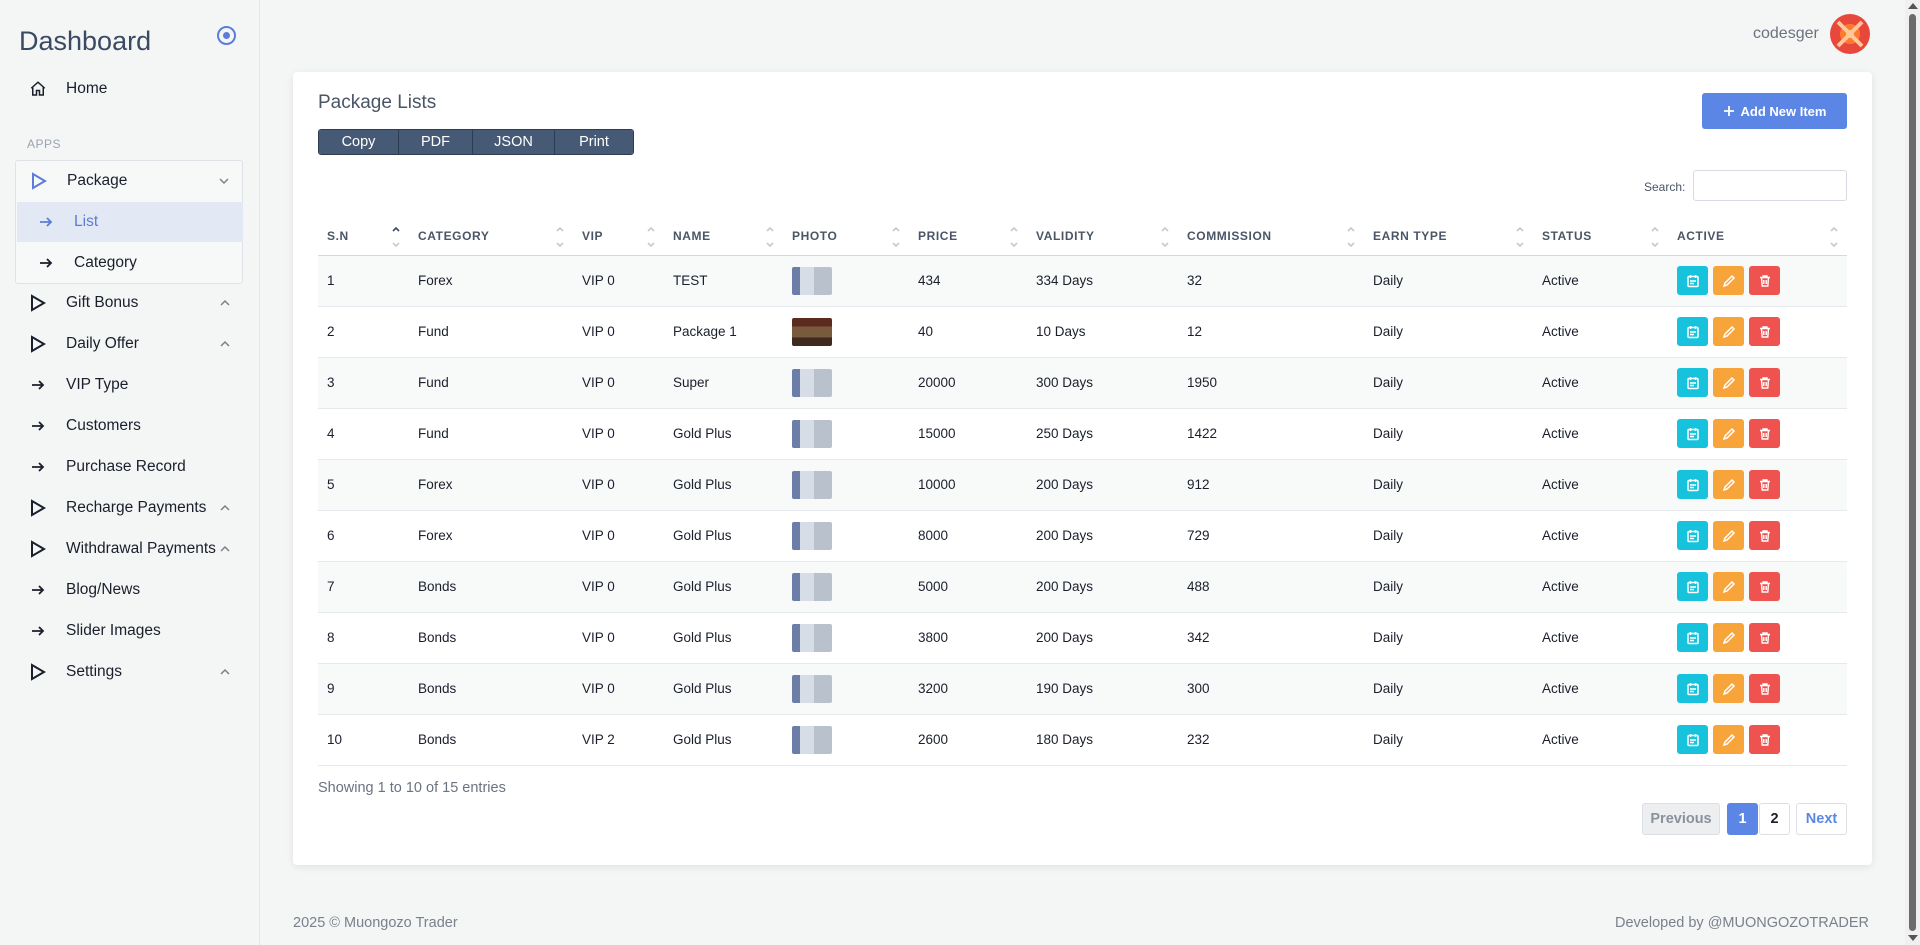  What do you see at coordinates (363, 237) in the screenshot?
I see `column-header-sn: S.N` at bounding box center [363, 237].